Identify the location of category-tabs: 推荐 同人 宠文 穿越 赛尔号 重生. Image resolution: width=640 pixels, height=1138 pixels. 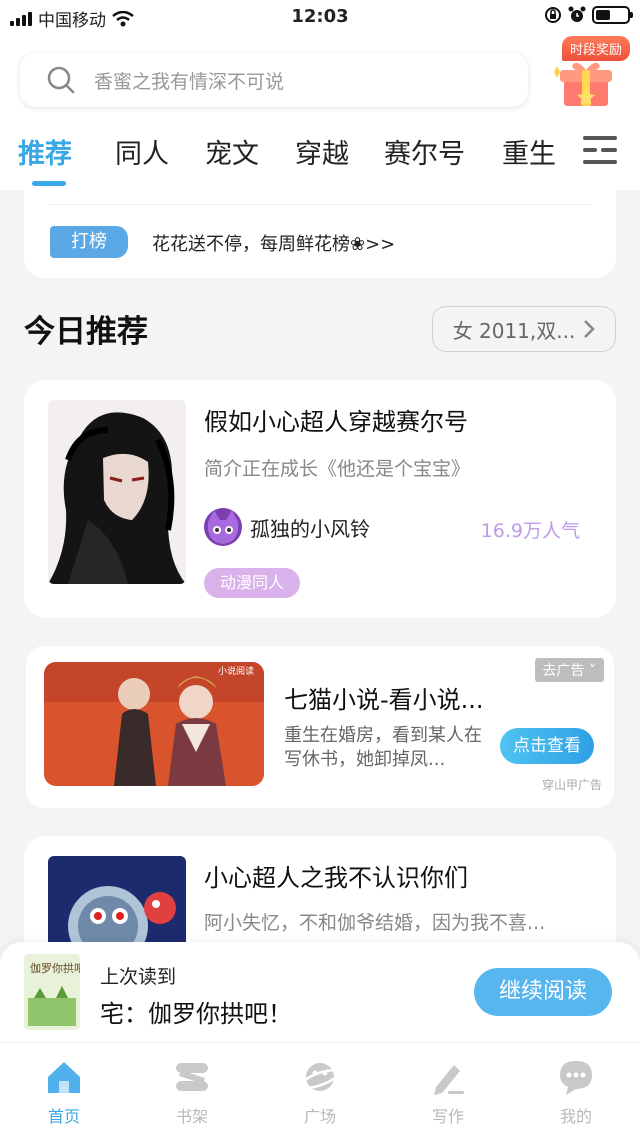
(320, 161).